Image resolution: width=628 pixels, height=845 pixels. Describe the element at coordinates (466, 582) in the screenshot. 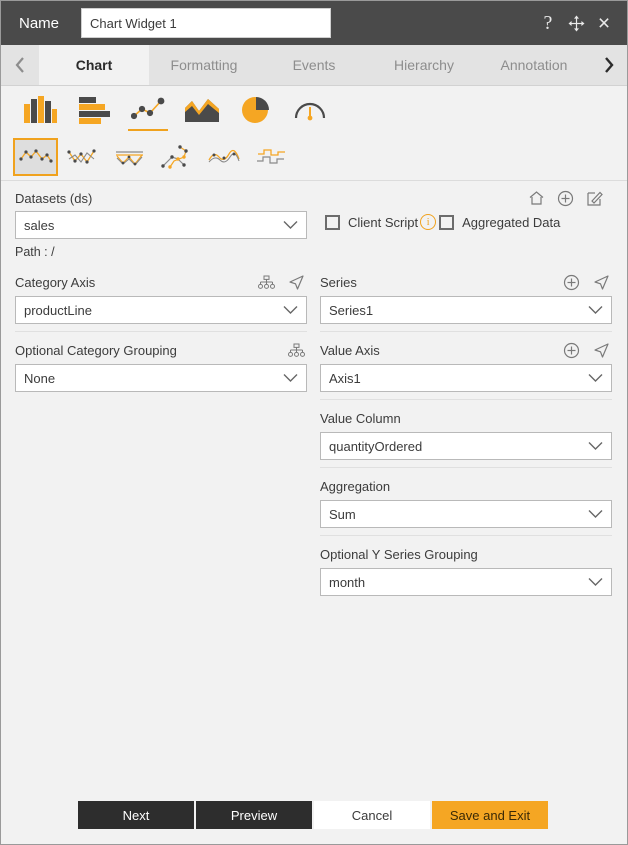

I see `optional-y-series-grouping-select: month` at that location.